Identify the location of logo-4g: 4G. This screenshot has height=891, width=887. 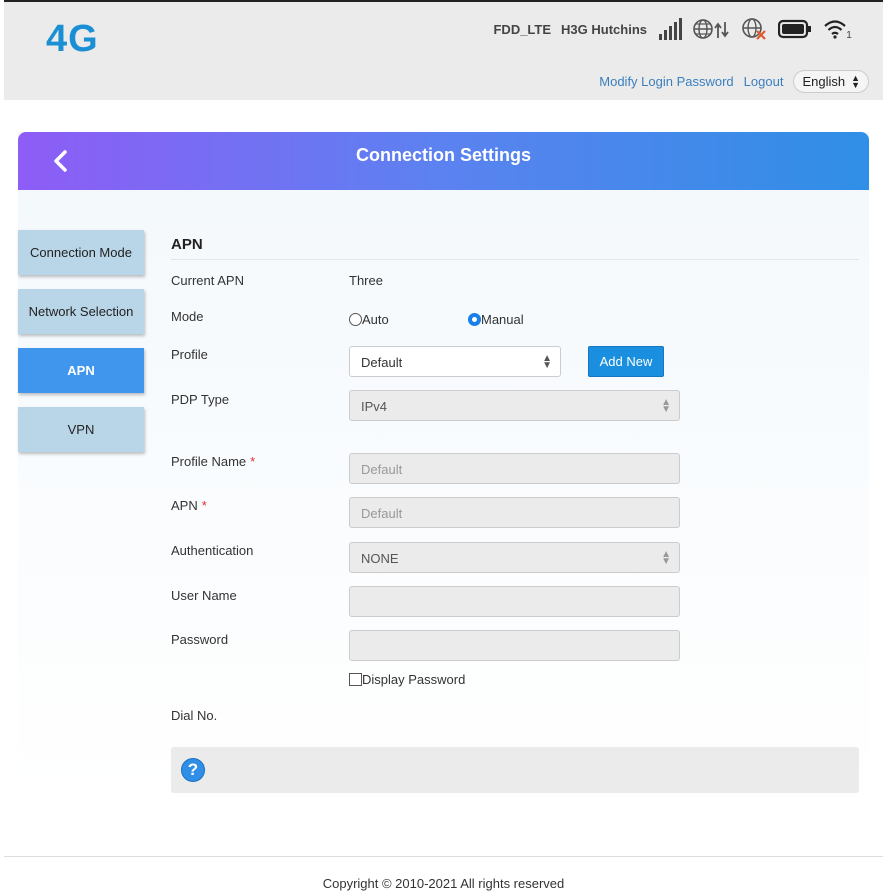
(72, 39).